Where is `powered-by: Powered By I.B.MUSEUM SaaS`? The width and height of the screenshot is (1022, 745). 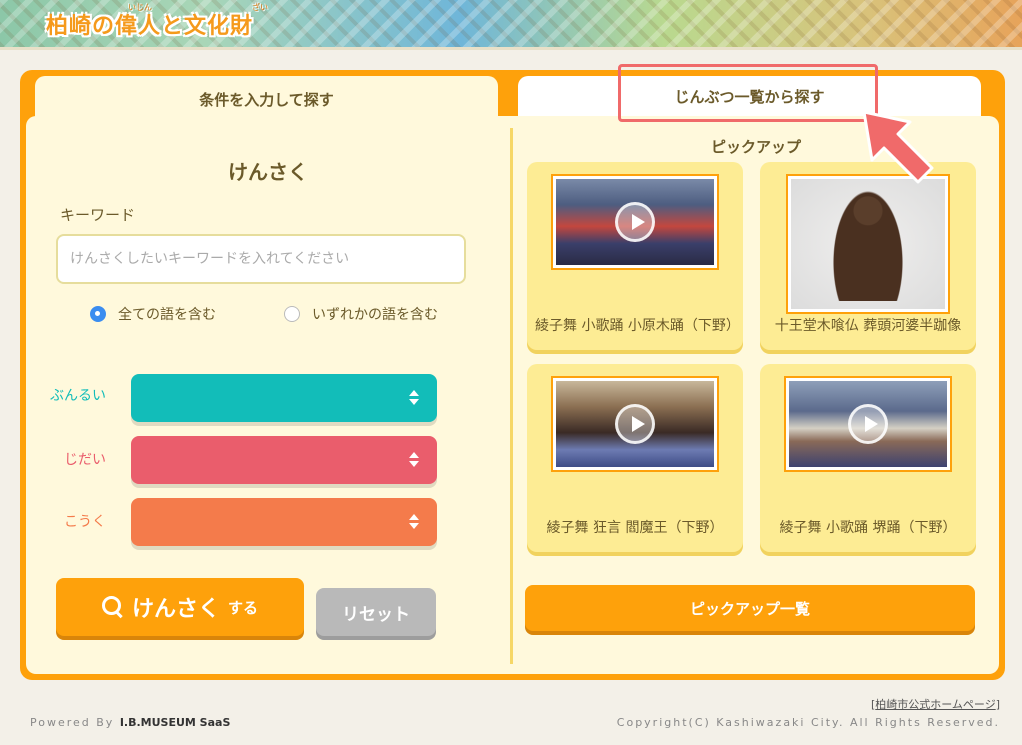 powered-by: Powered By I.B.MUSEUM SaaS is located at coordinates (130, 722).